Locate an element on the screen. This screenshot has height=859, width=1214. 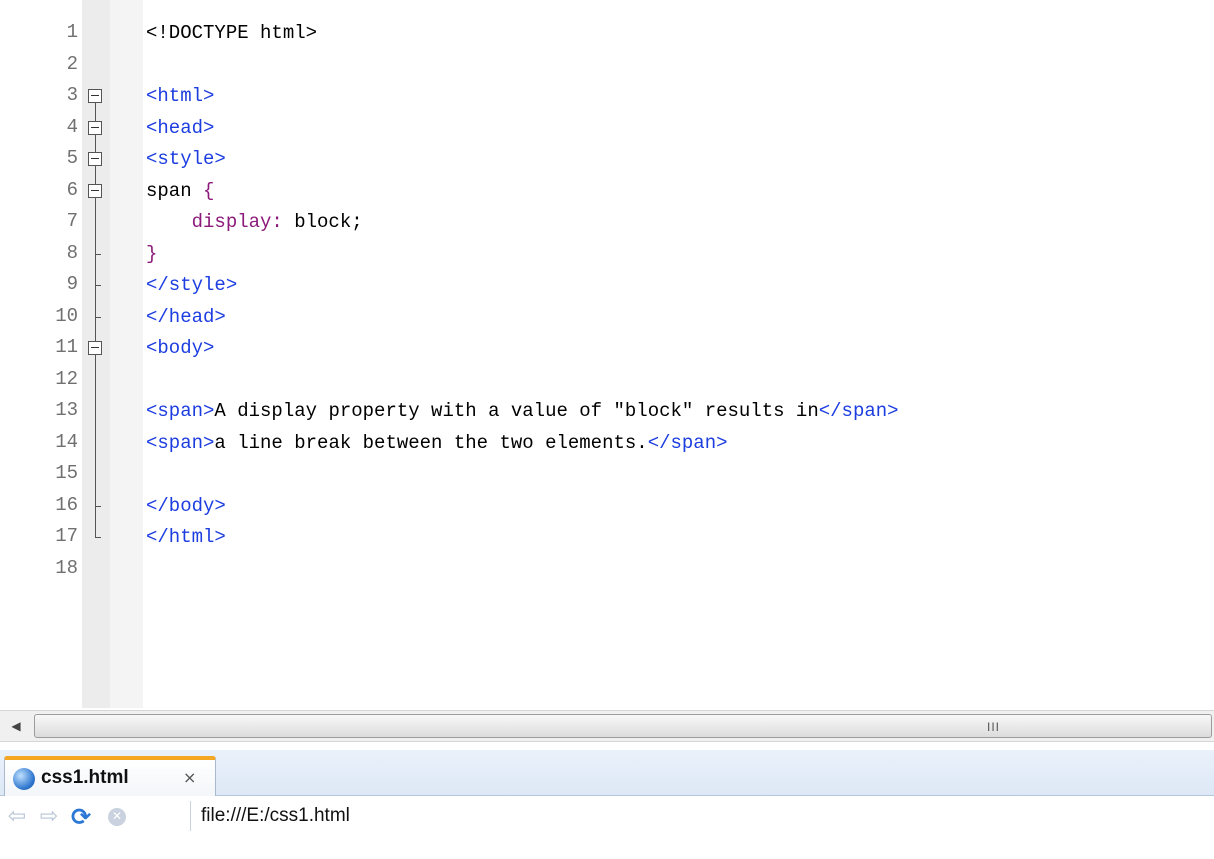
address-bar: file:///E:/css1.html is located at coordinates (702, 816).